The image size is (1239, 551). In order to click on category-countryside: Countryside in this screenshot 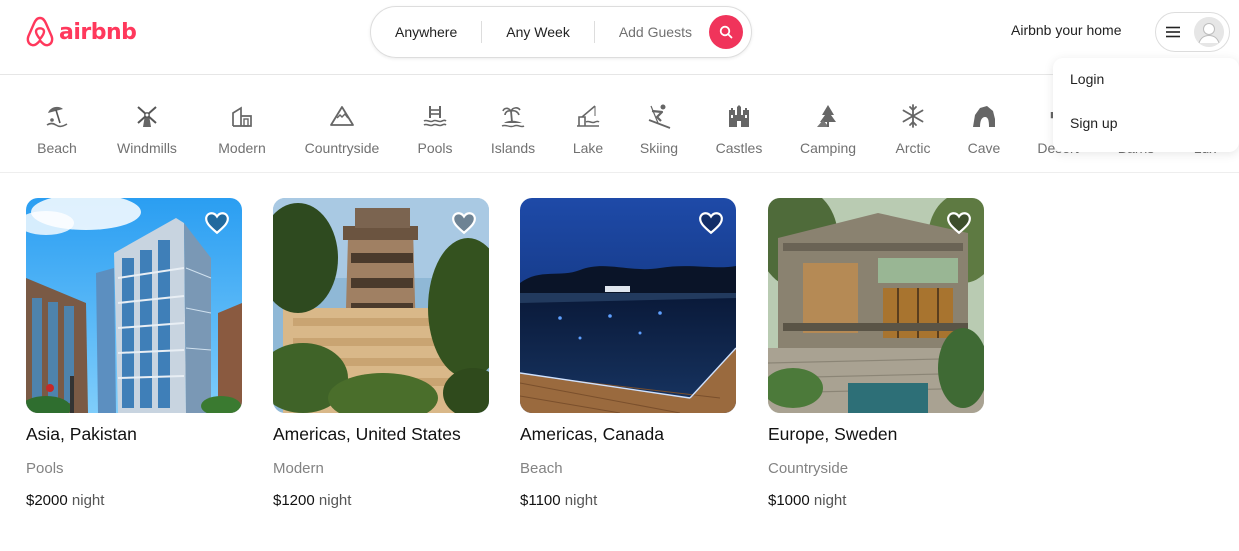, I will do `click(342, 129)`.